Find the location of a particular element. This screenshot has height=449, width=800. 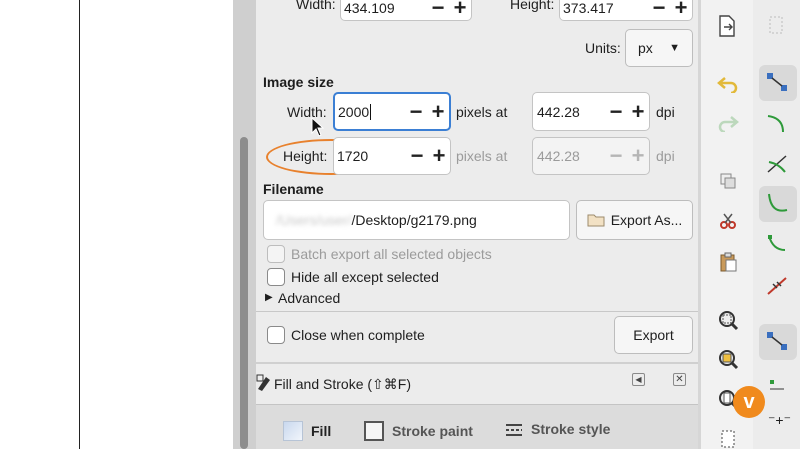

snap-bbox-toggle is located at coordinates (778, 342).